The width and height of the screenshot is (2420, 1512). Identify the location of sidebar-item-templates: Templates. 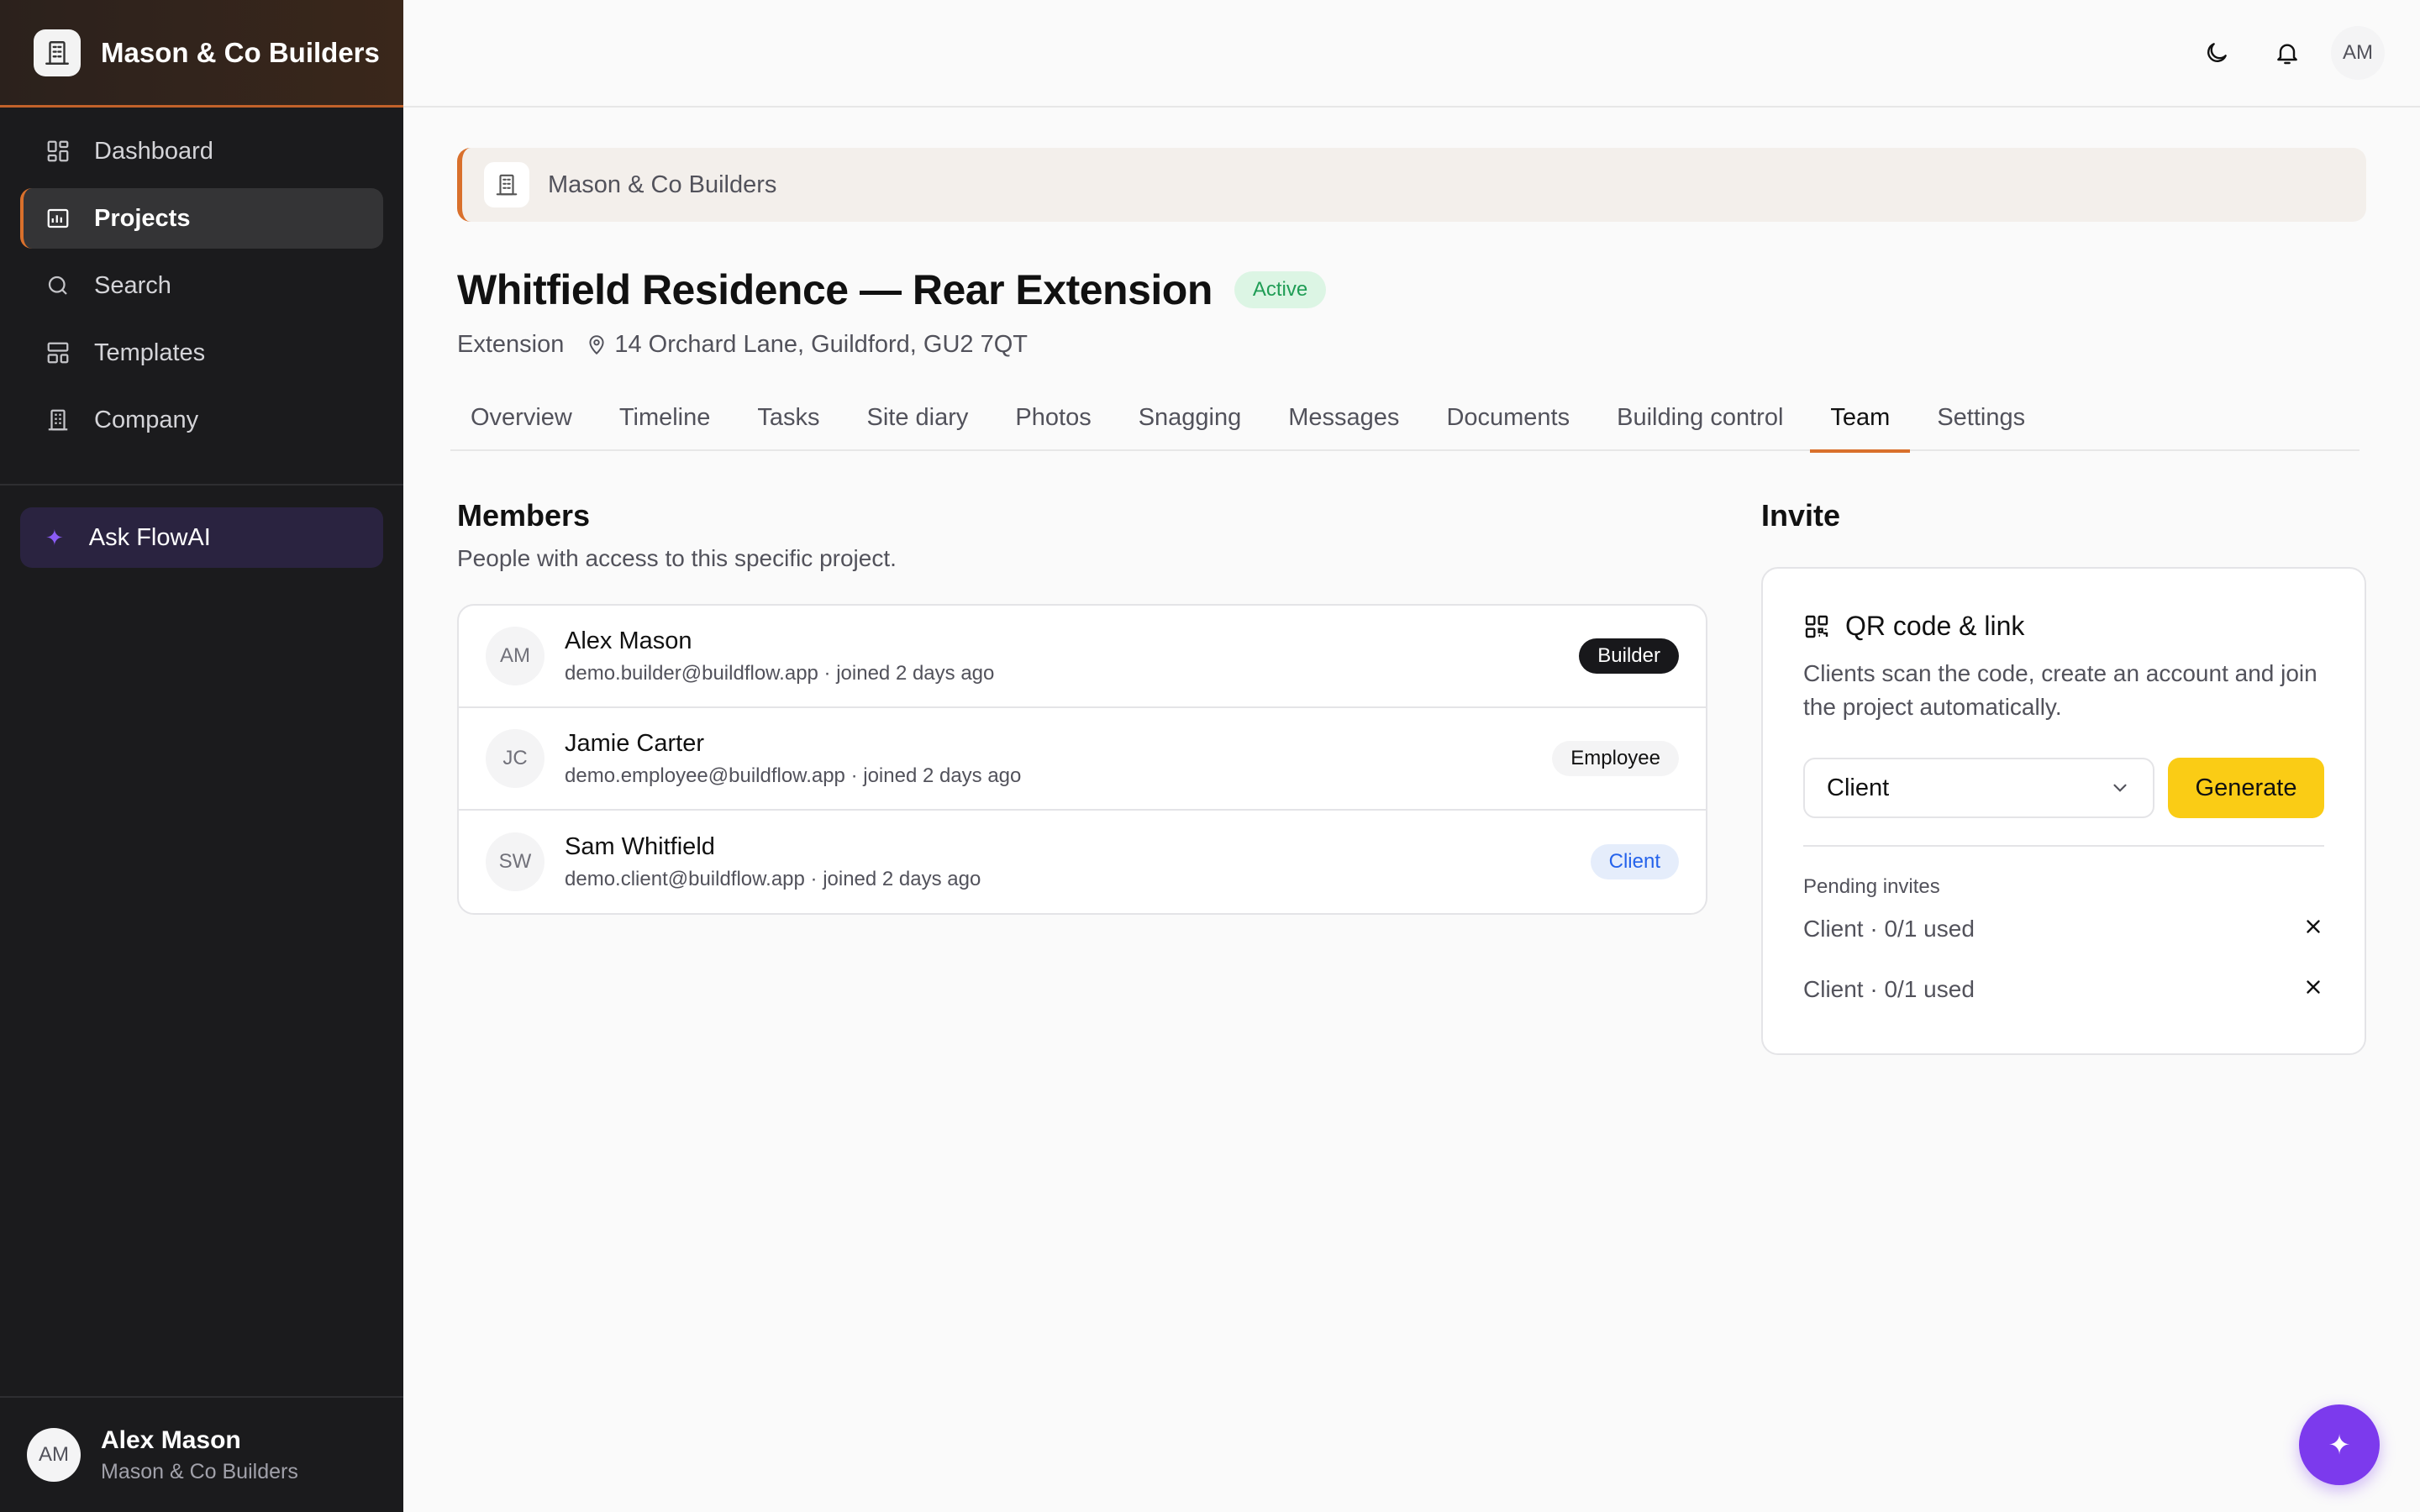
(202, 353).